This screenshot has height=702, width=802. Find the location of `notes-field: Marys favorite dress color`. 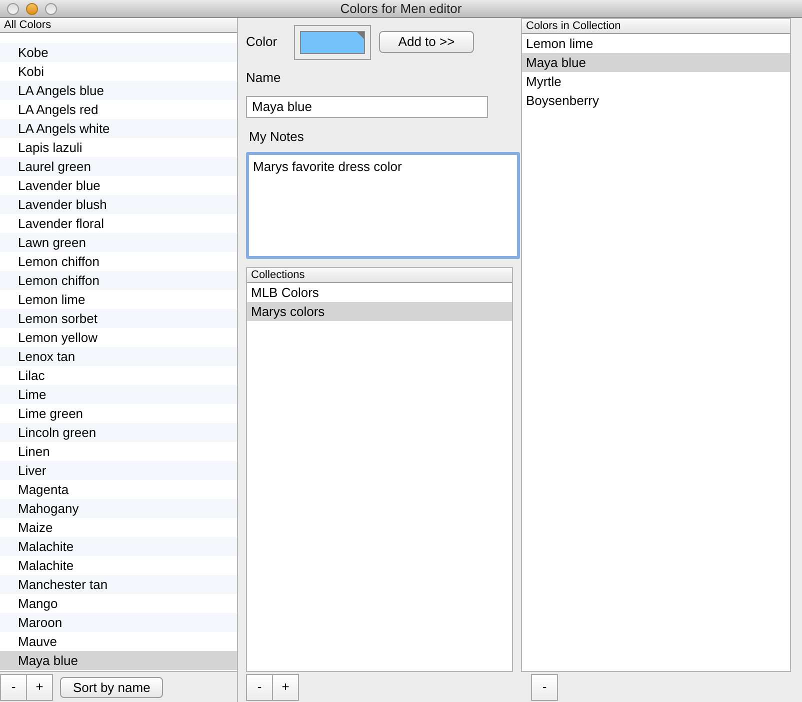

notes-field: Marys favorite dress color is located at coordinates (383, 205).